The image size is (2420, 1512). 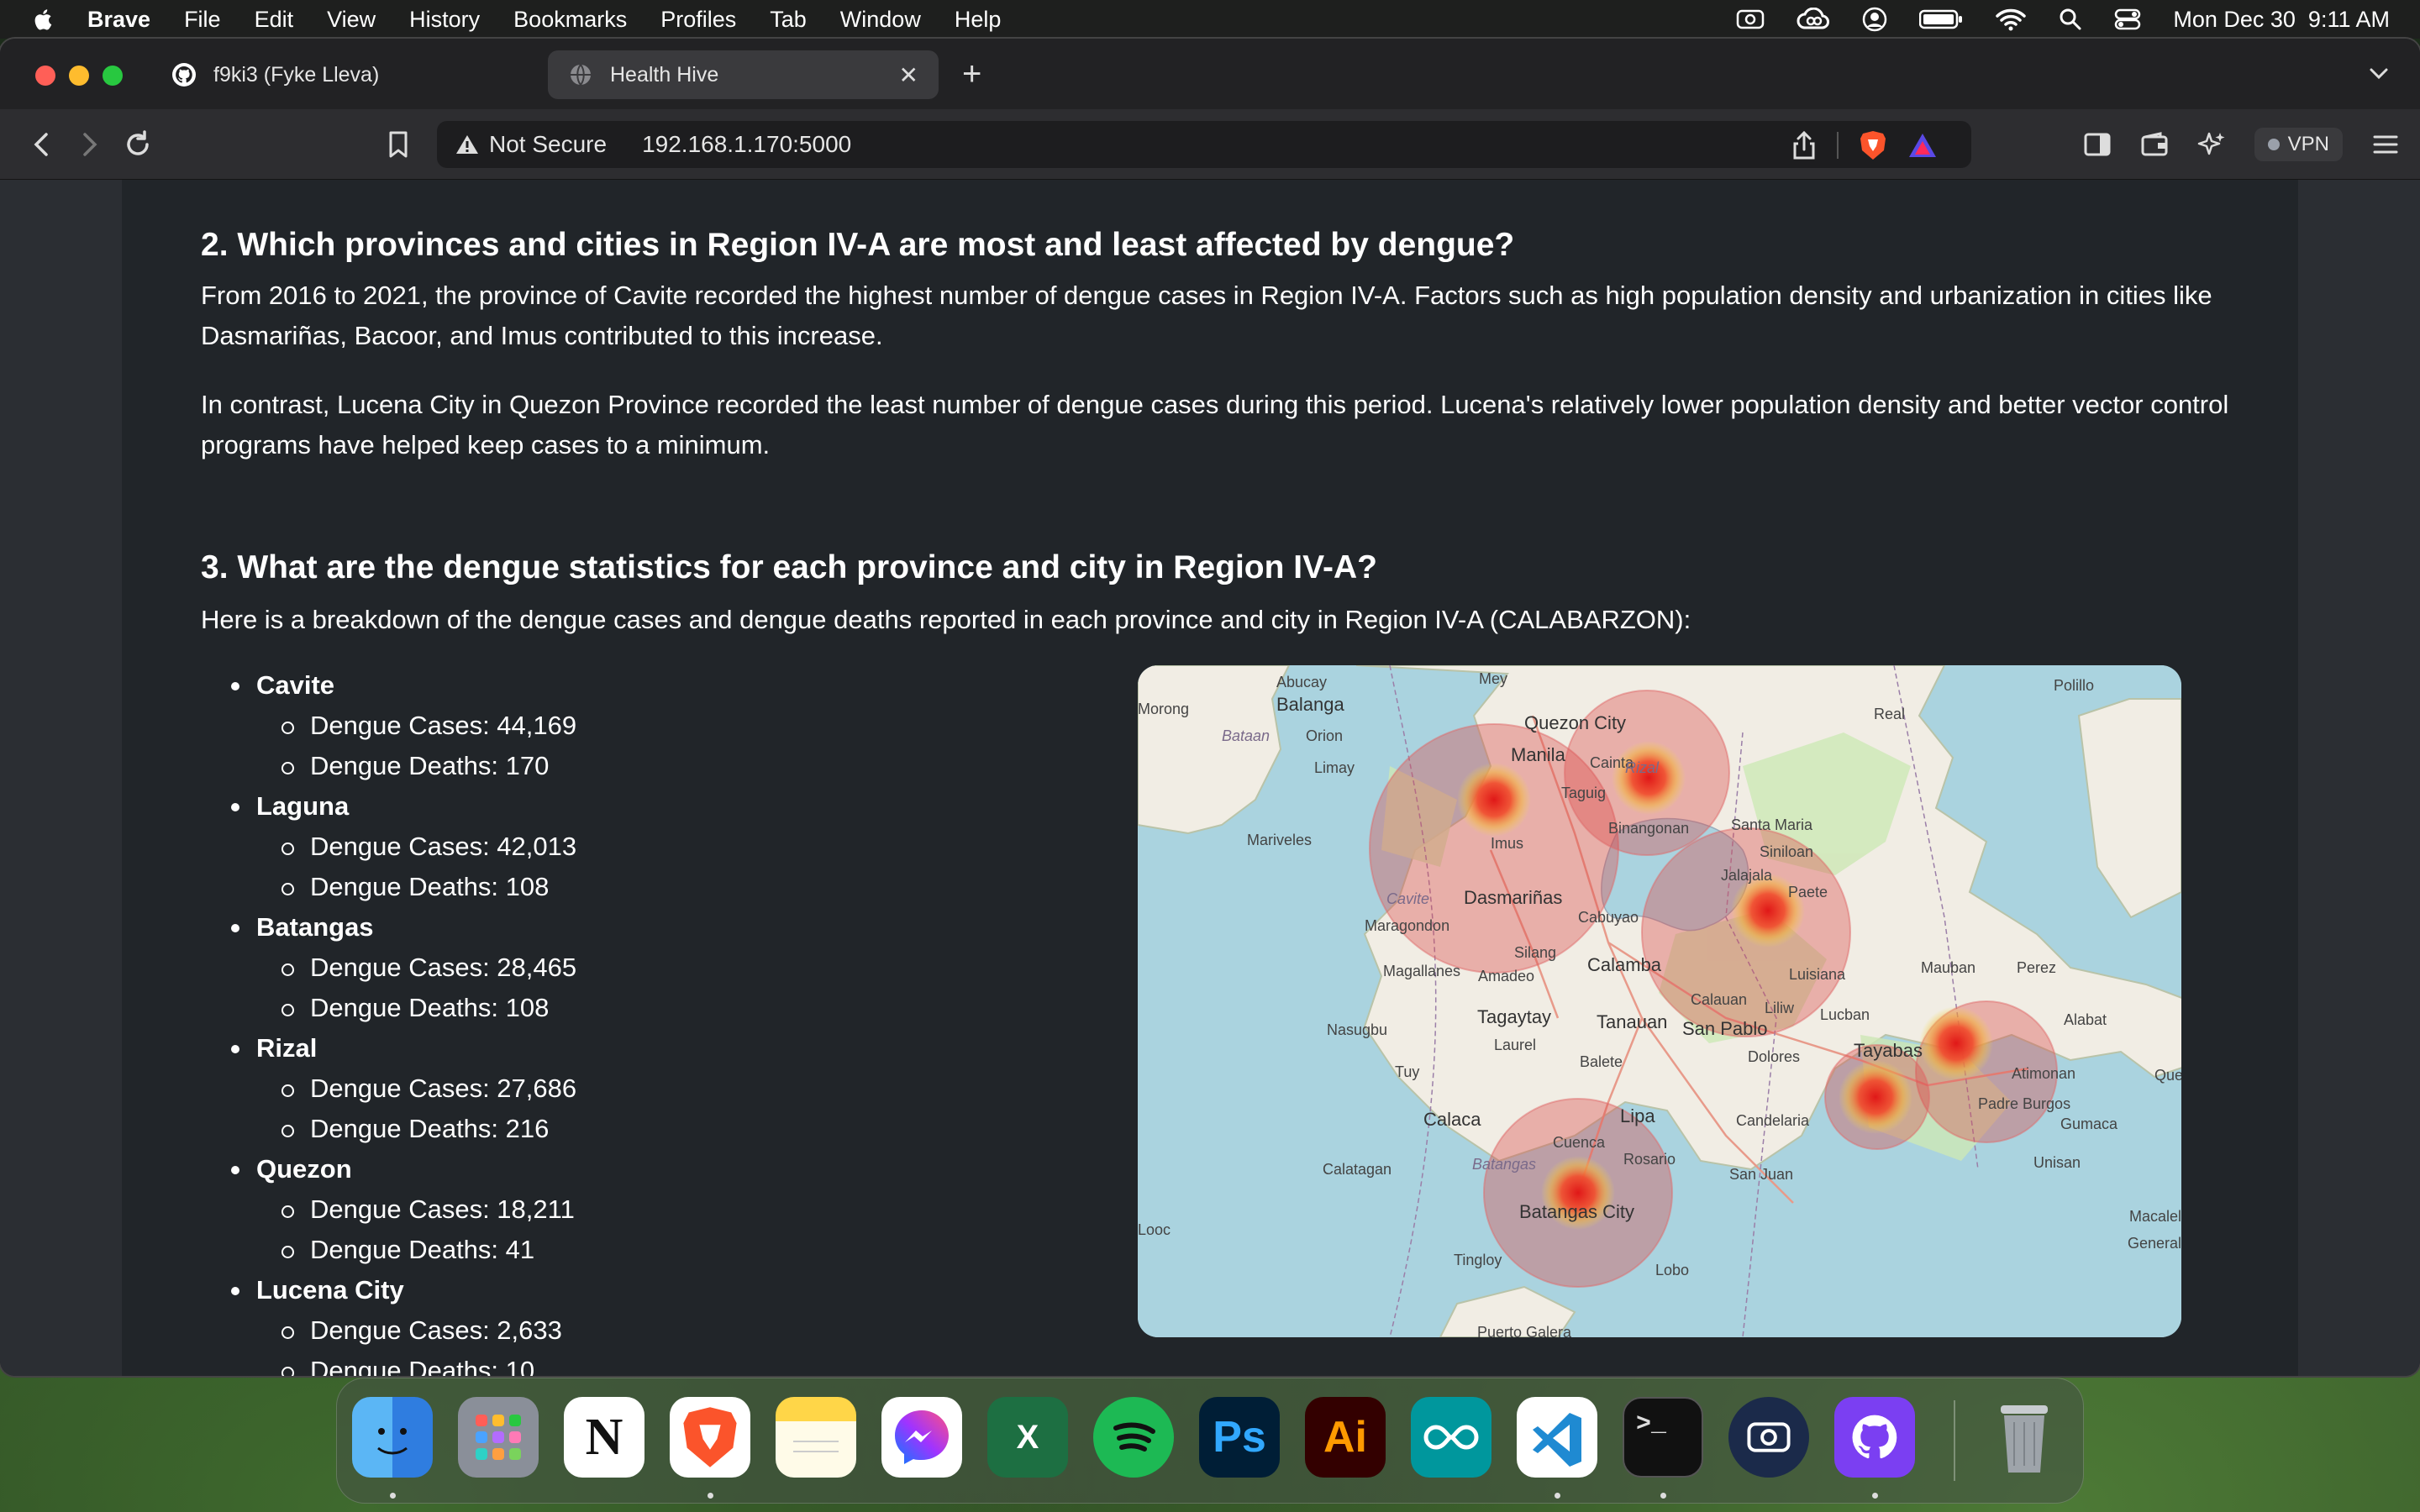 I want to click on vscode-icon, so click(x=1557, y=1440).